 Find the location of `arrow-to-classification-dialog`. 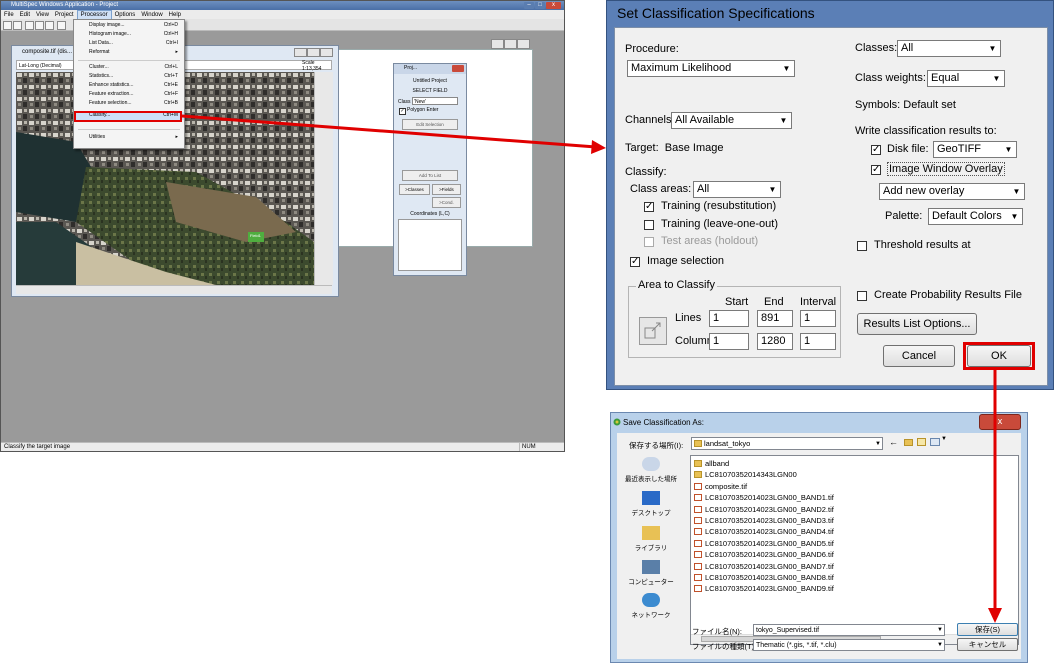

arrow-to-classification-dialog is located at coordinates (389, 131).